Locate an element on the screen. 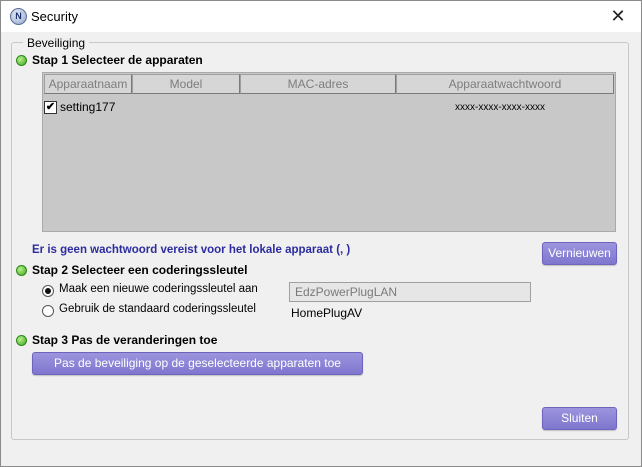 This screenshot has height=467, width=642. device-password-cell: xxxx-xxxx-xxxx-xxxx is located at coordinates (500, 107).